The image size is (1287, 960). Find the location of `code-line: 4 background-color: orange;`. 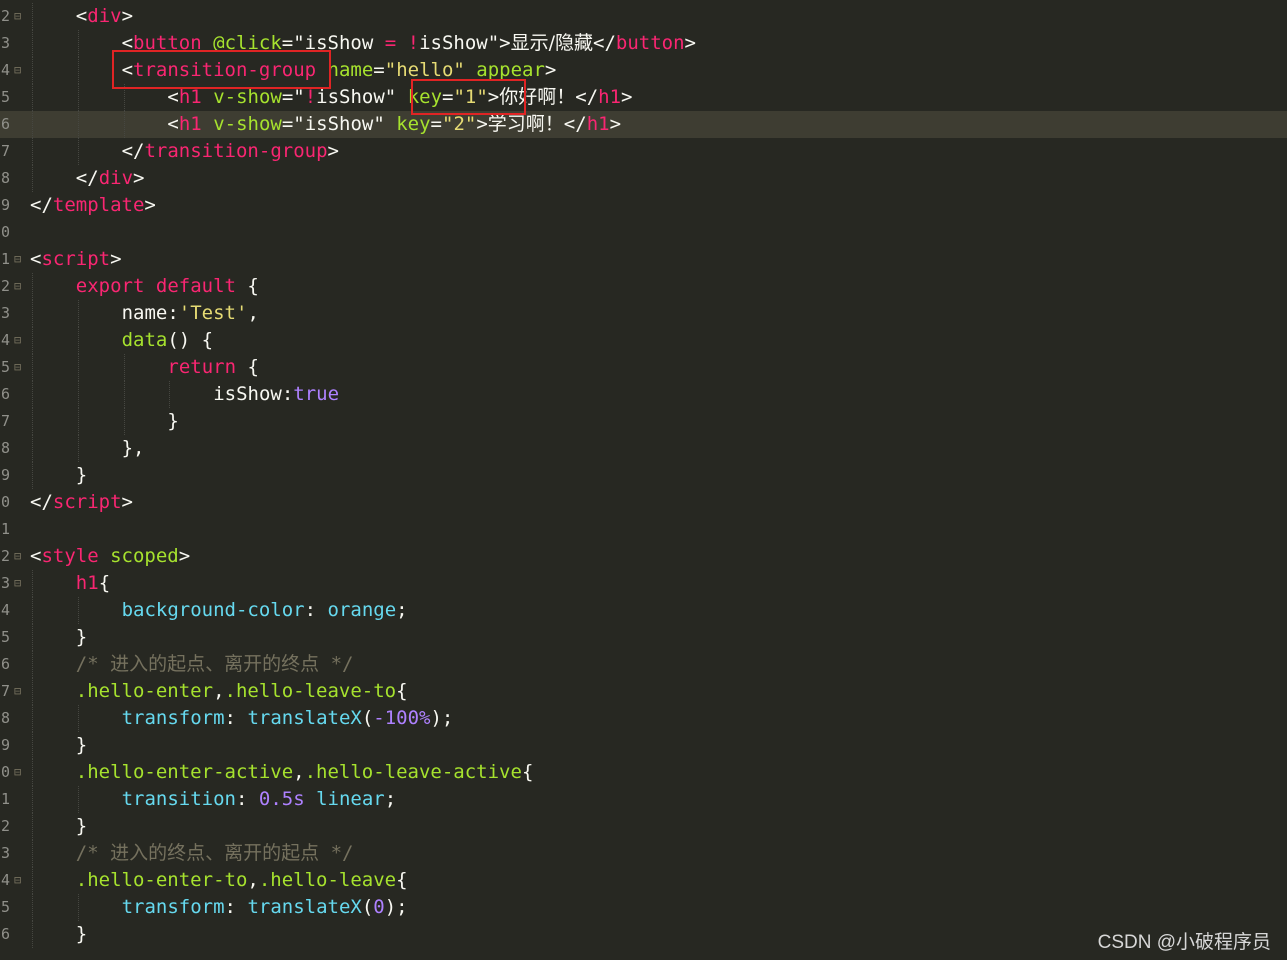

code-line: 4 background-color: orange; is located at coordinates (643, 610).